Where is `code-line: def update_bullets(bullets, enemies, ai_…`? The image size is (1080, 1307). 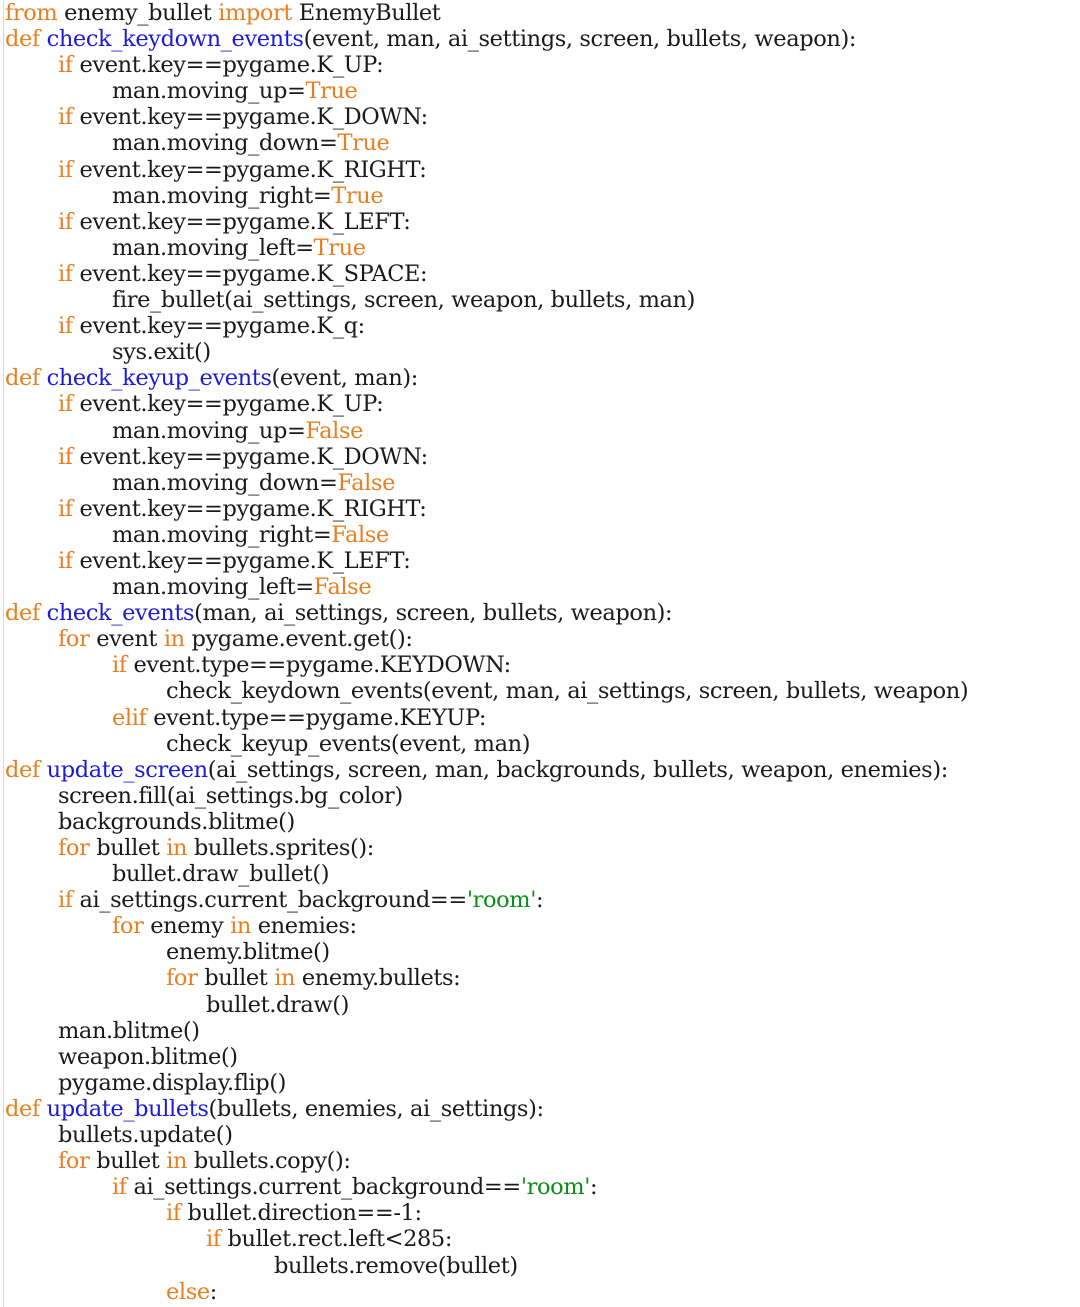
code-line: def update_bullets(bullets, enemies, ai_… is located at coordinates (484, 1109).